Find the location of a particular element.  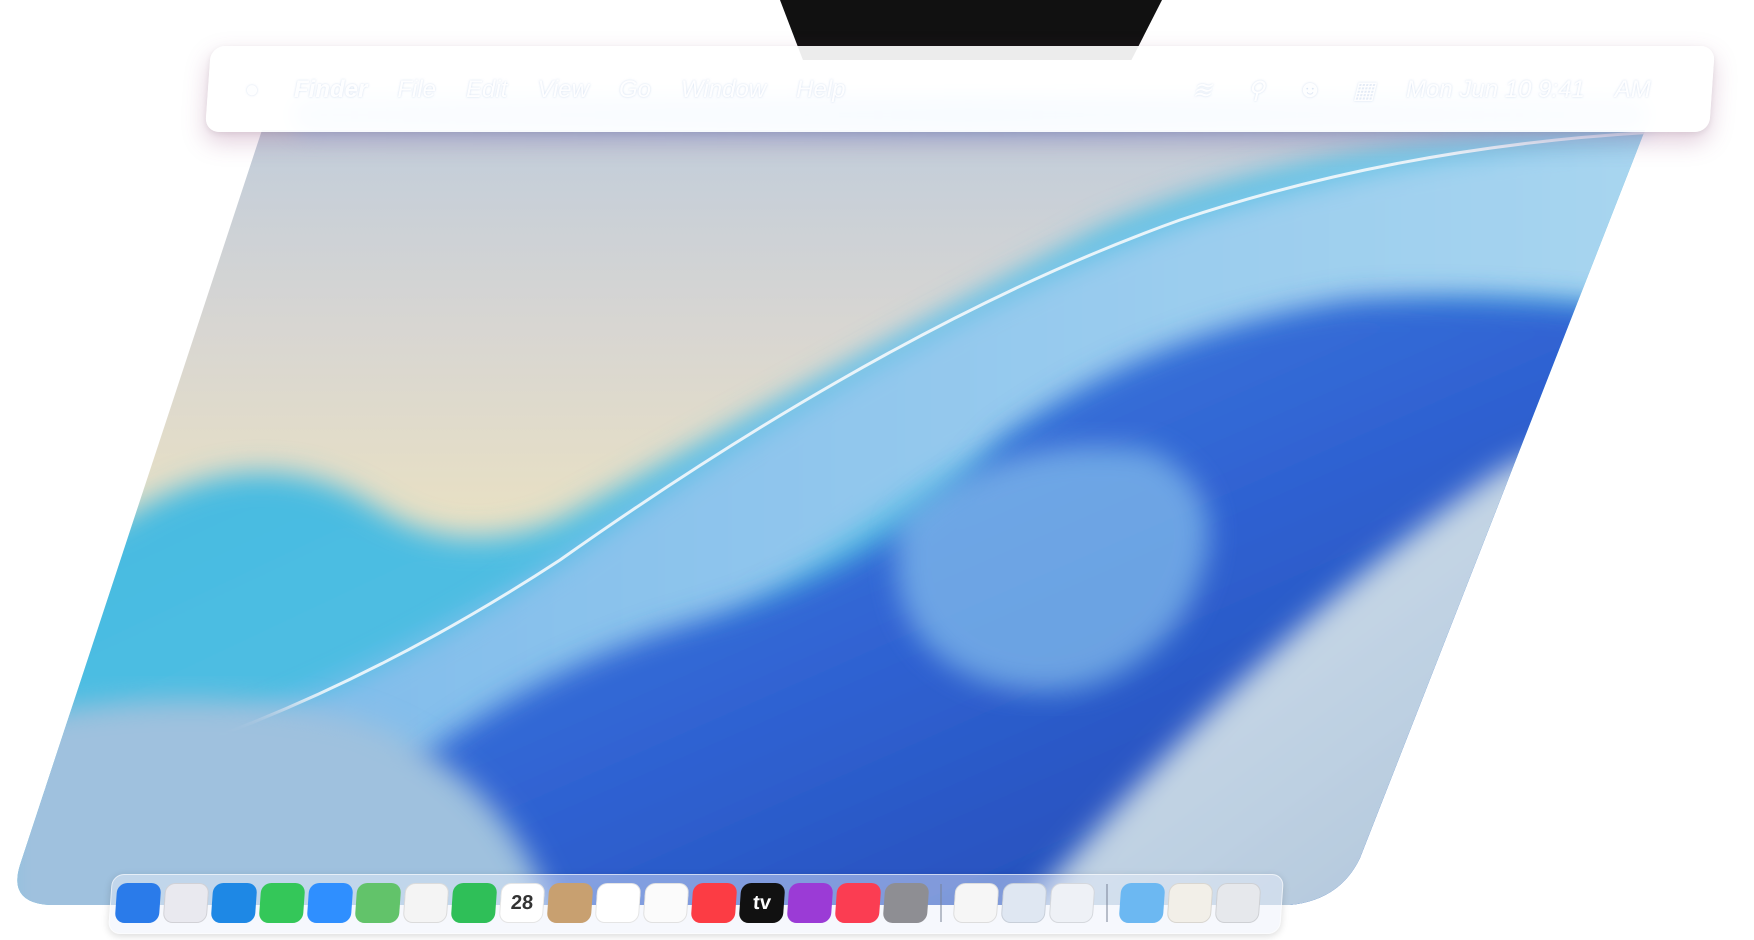

menu-view: View is located at coordinates (563, 90).